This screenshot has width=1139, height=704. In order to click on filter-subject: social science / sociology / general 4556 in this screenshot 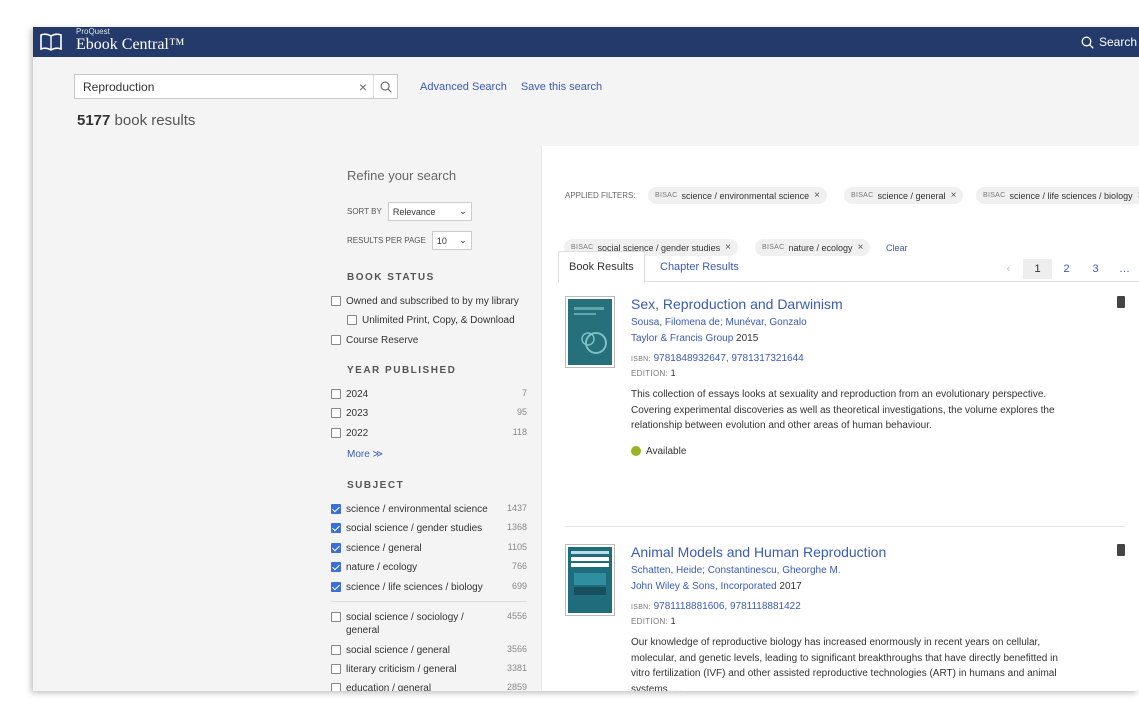, I will do `click(429, 624)`.